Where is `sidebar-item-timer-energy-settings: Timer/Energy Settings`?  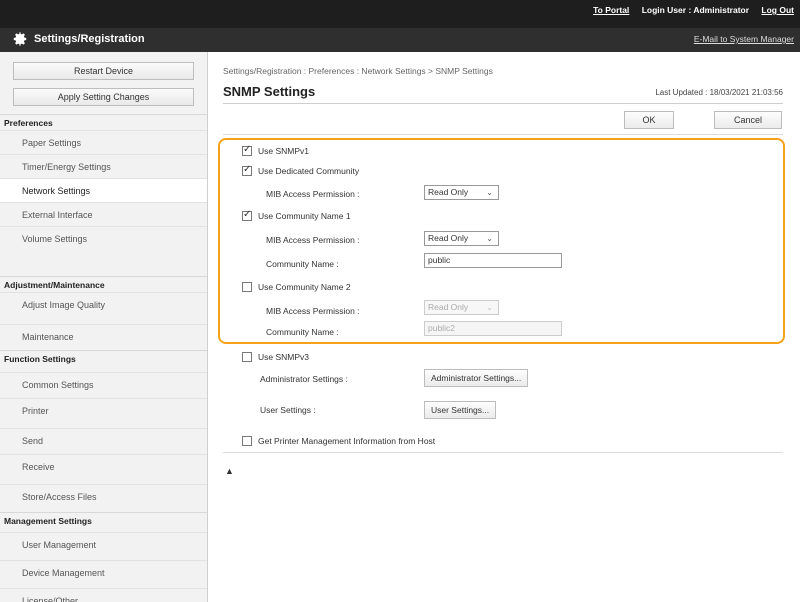
sidebar-item-timer-energy-settings: Timer/Energy Settings is located at coordinates (103, 166).